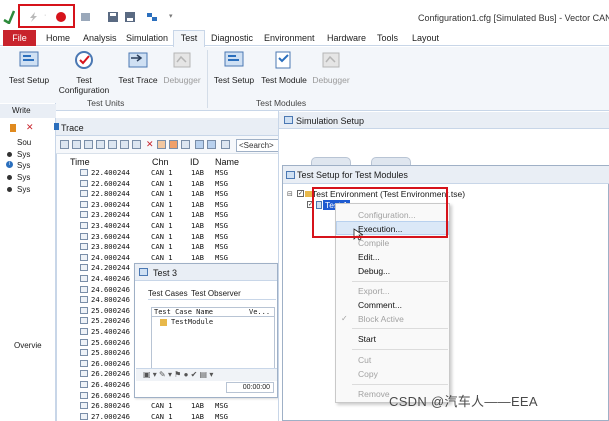 The image size is (609, 421). I want to click on tab-home: Home, so click(58, 38).